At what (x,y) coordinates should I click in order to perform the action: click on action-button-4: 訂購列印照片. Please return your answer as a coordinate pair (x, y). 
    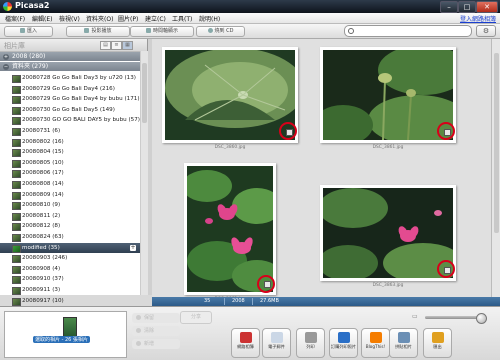
    Looking at the image, I should click on (343, 343).